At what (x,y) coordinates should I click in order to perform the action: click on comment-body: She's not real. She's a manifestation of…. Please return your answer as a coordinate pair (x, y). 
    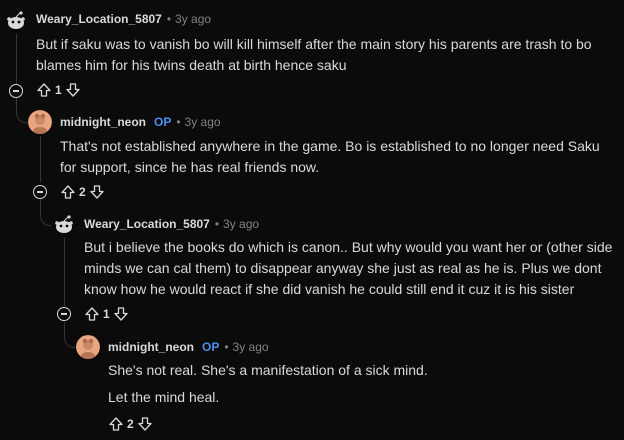
    Looking at the image, I should click on (363, 384).